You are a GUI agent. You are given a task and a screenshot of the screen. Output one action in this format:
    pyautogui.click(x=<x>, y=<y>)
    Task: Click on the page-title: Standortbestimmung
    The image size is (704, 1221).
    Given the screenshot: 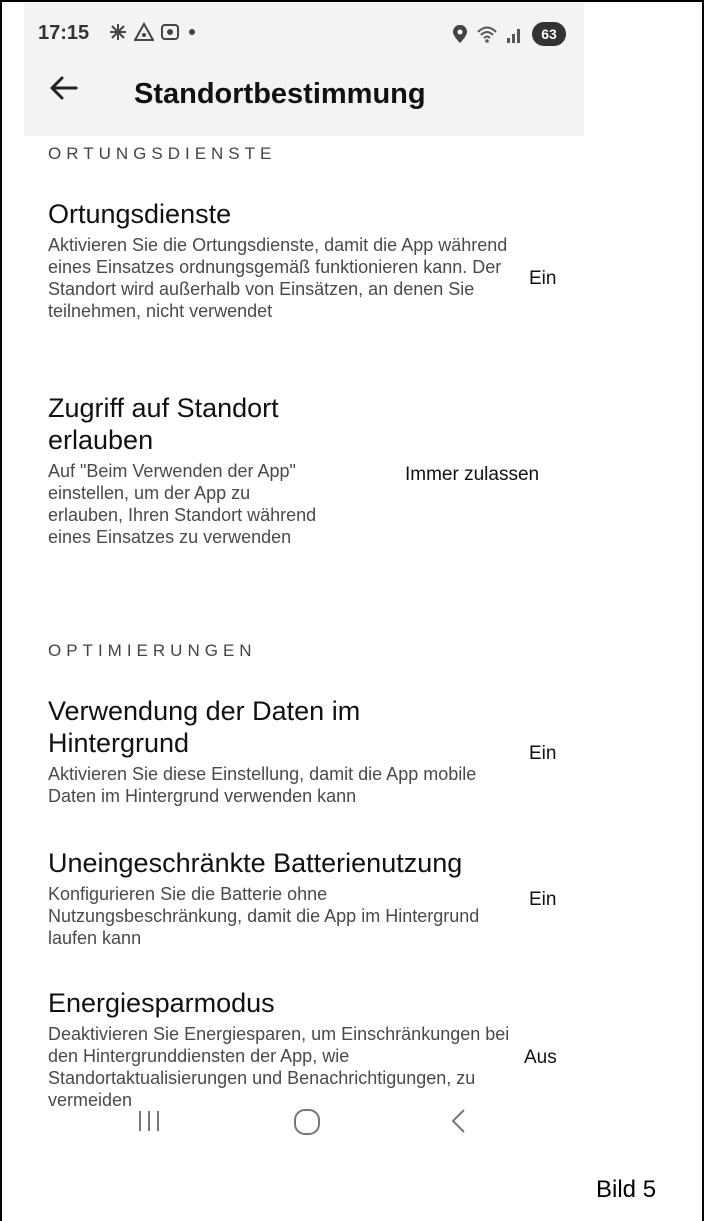 What is the action you would take?
    pyautogui.click(x=280, y=94)
    